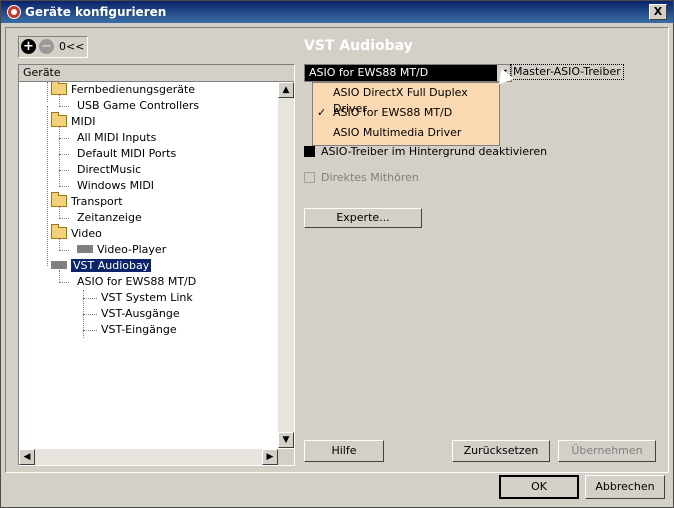  Describe the element at coordinates (286, 457) in the screenshot. I see `scrollbar-corner` at that location.